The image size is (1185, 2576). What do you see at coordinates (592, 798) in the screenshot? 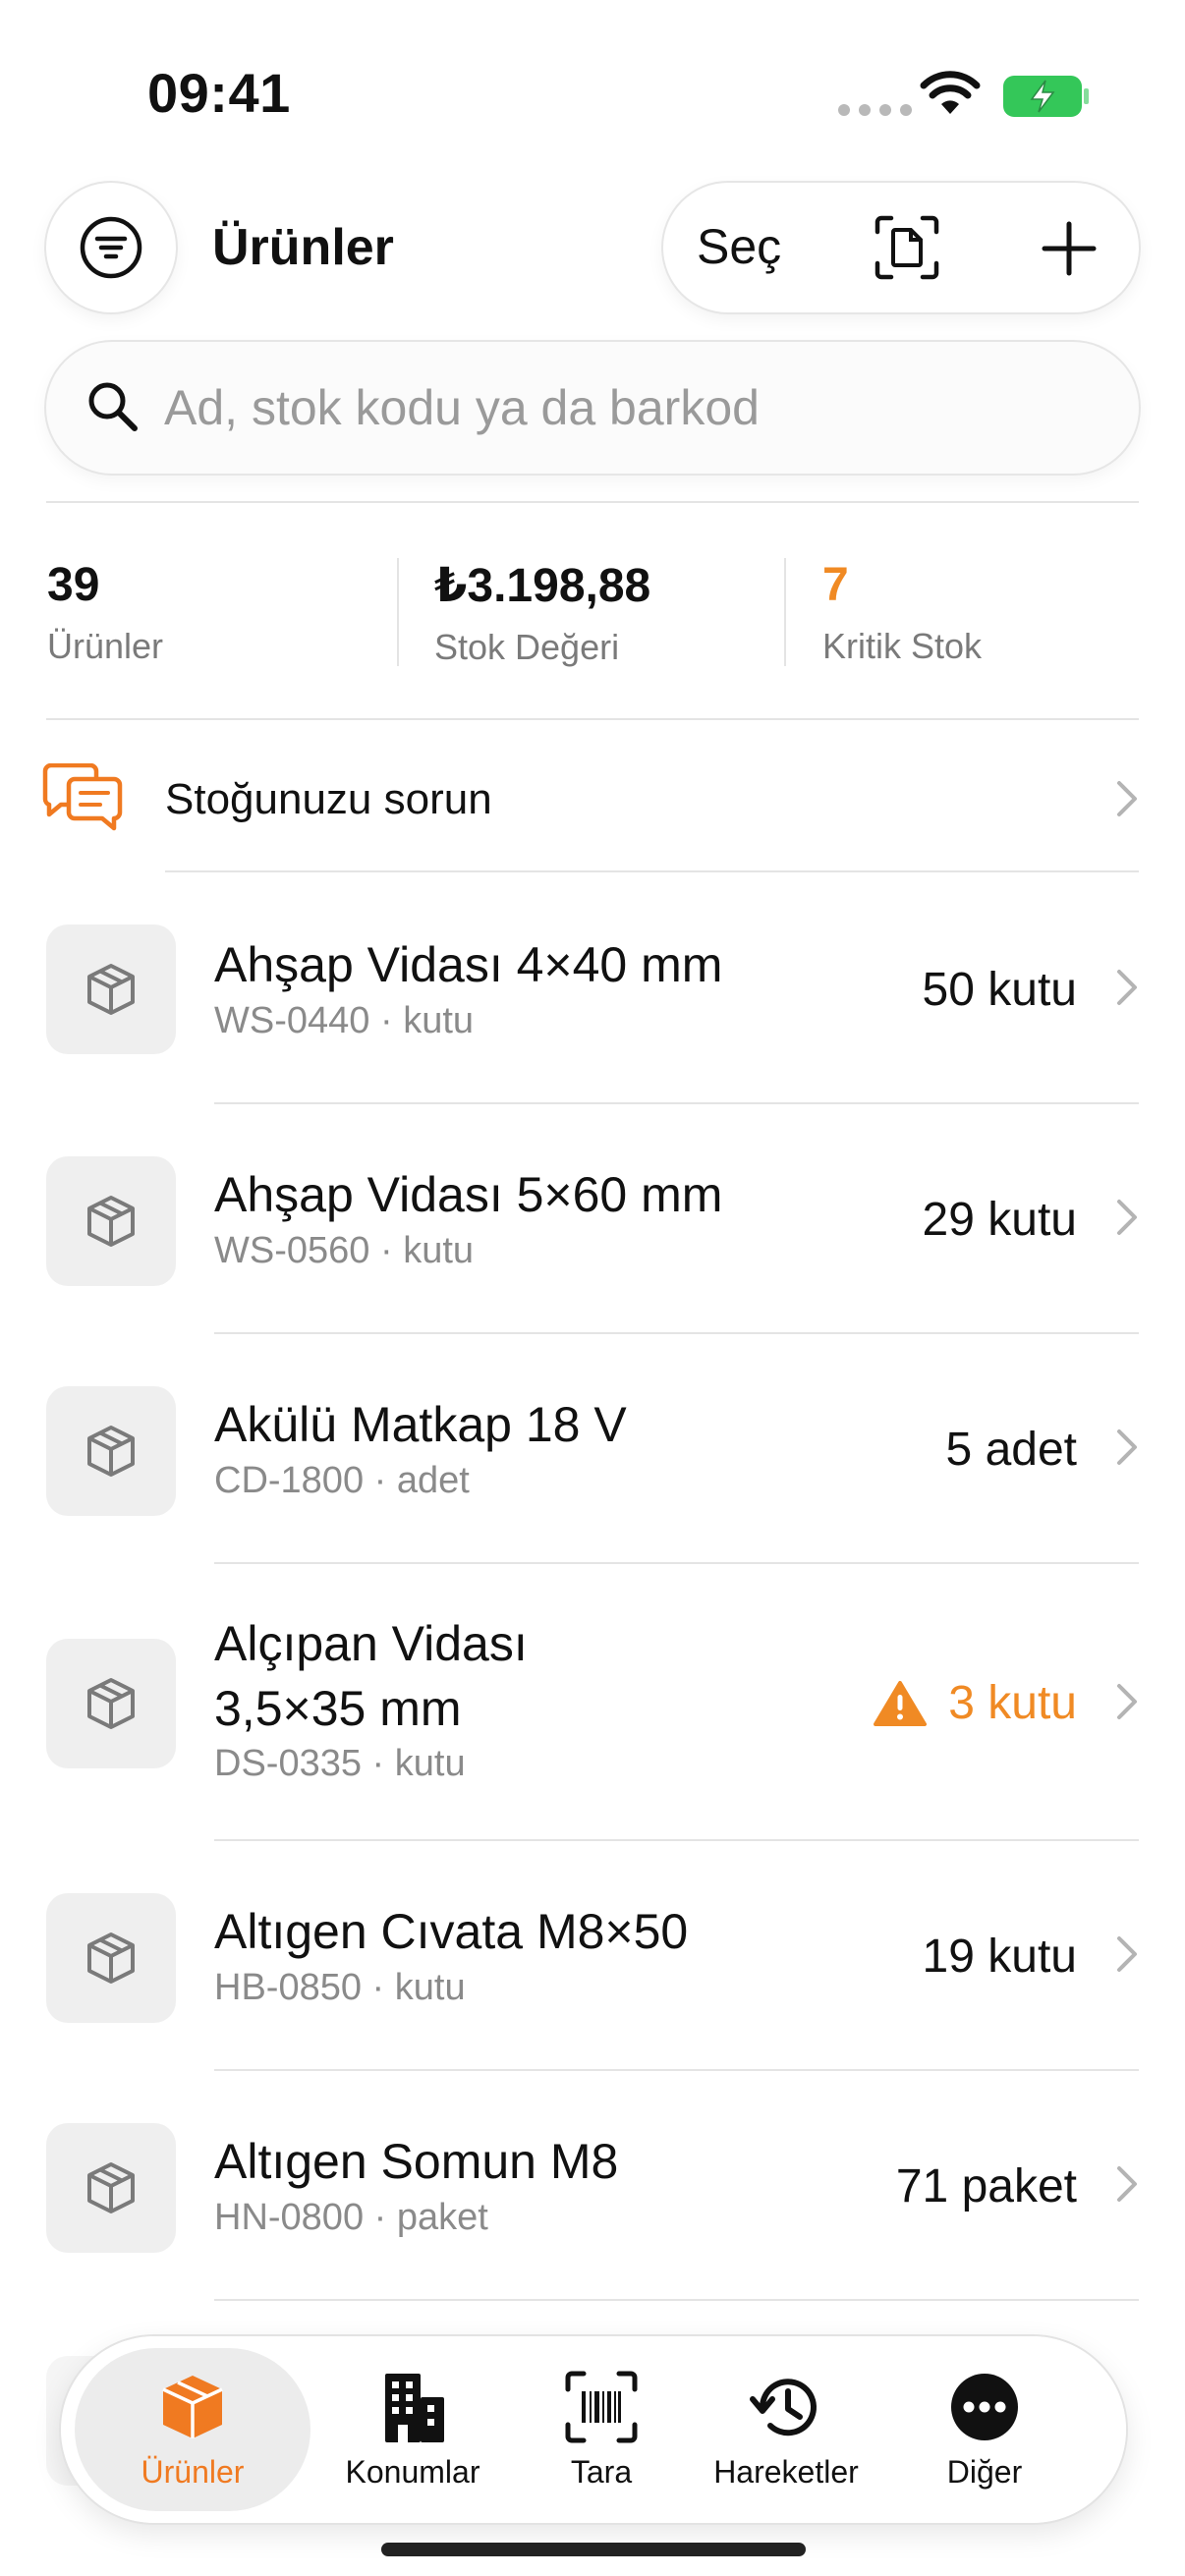
I see `ask-stock-row: Stoğunuzu sorun` at bounding box center [592, 798].